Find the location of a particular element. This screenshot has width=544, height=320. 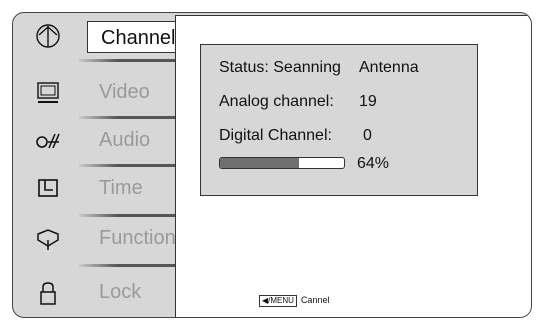

scan-progress-percent: 64% is located at coordinates (373, 163).